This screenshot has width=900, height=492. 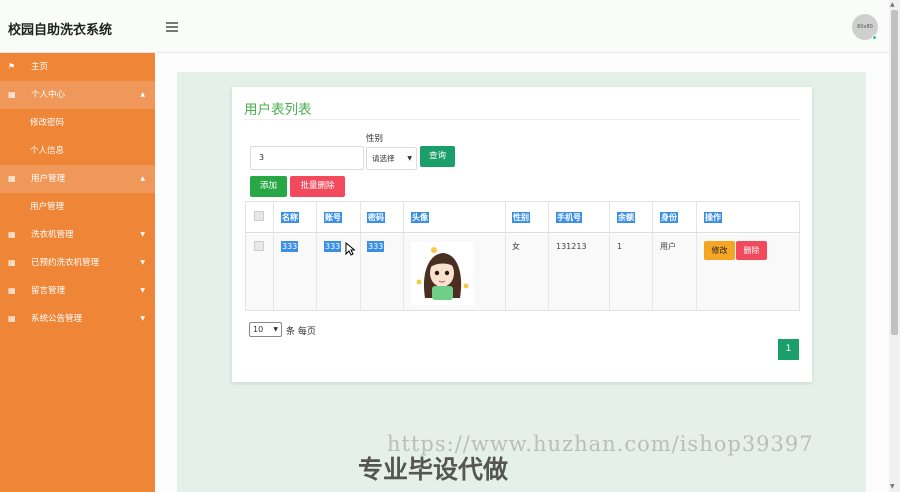 What do you see at coordinates (278, 110) in the screenshot?
I see `page-title: 用户表列表` at bounding box center [278, 110].